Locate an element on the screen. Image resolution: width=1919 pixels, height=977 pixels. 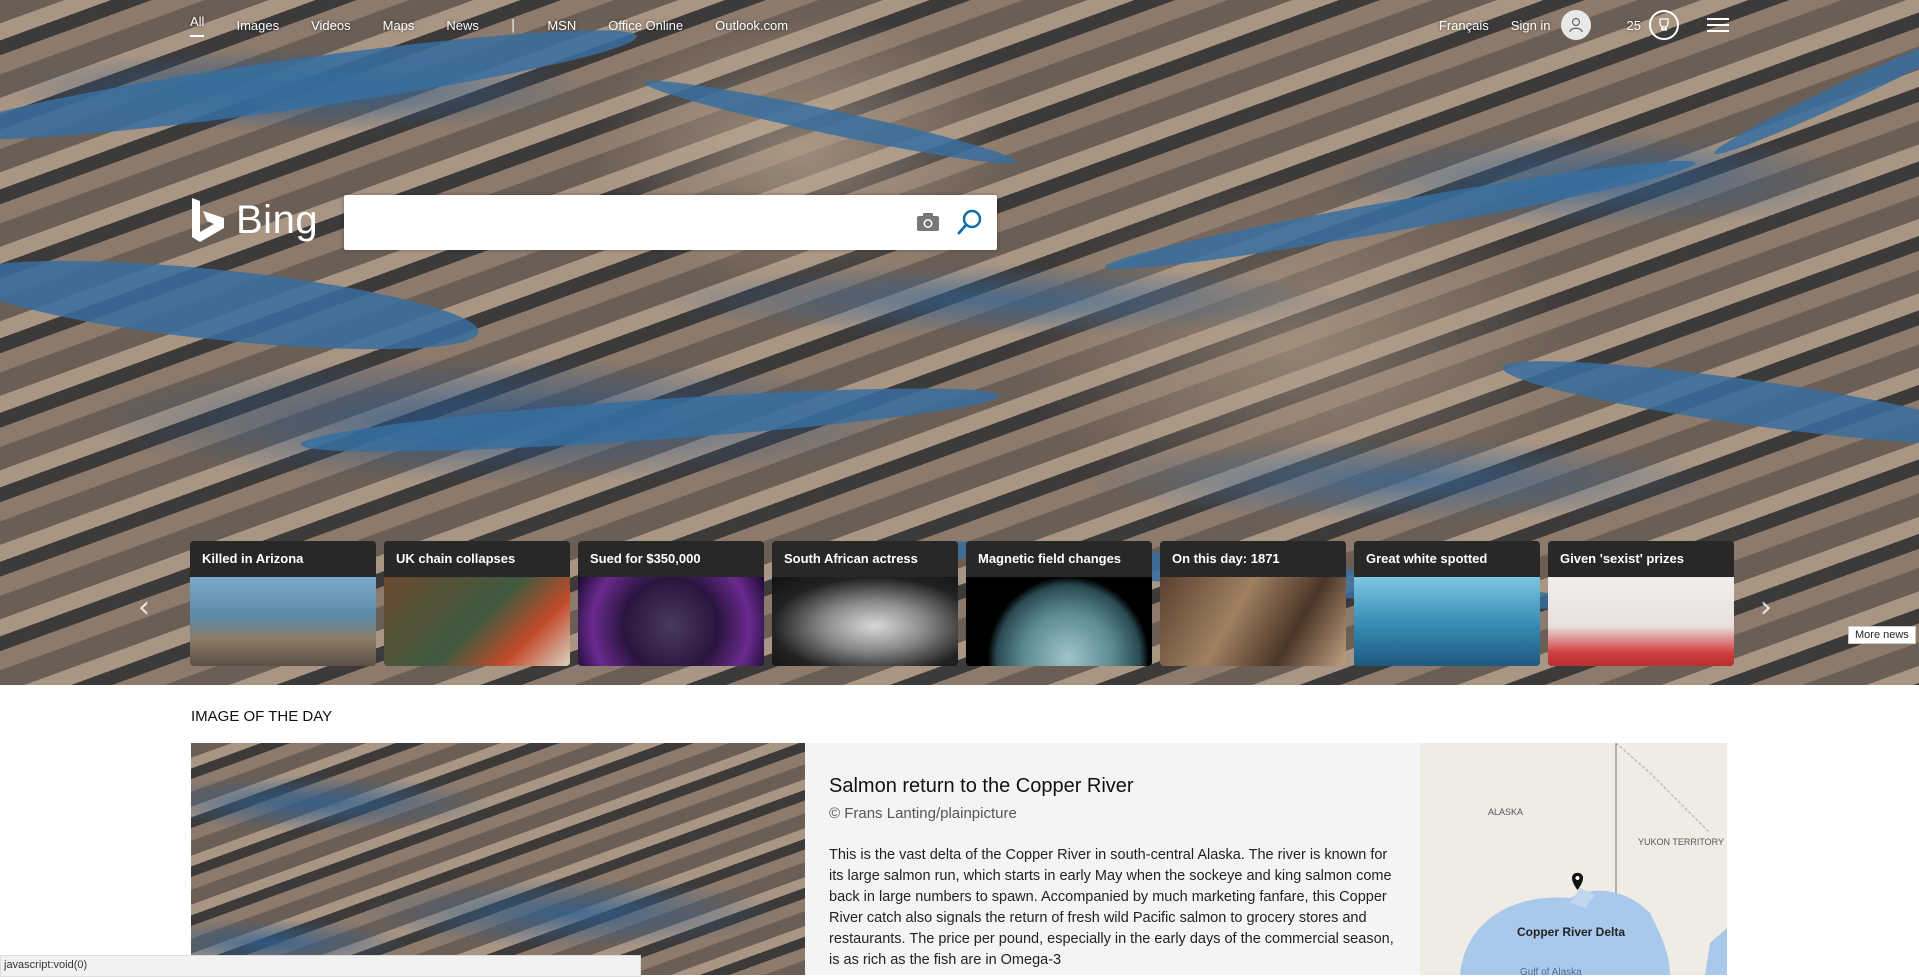
news-card: Killed in Arizona is located at coordinates (283, 603).